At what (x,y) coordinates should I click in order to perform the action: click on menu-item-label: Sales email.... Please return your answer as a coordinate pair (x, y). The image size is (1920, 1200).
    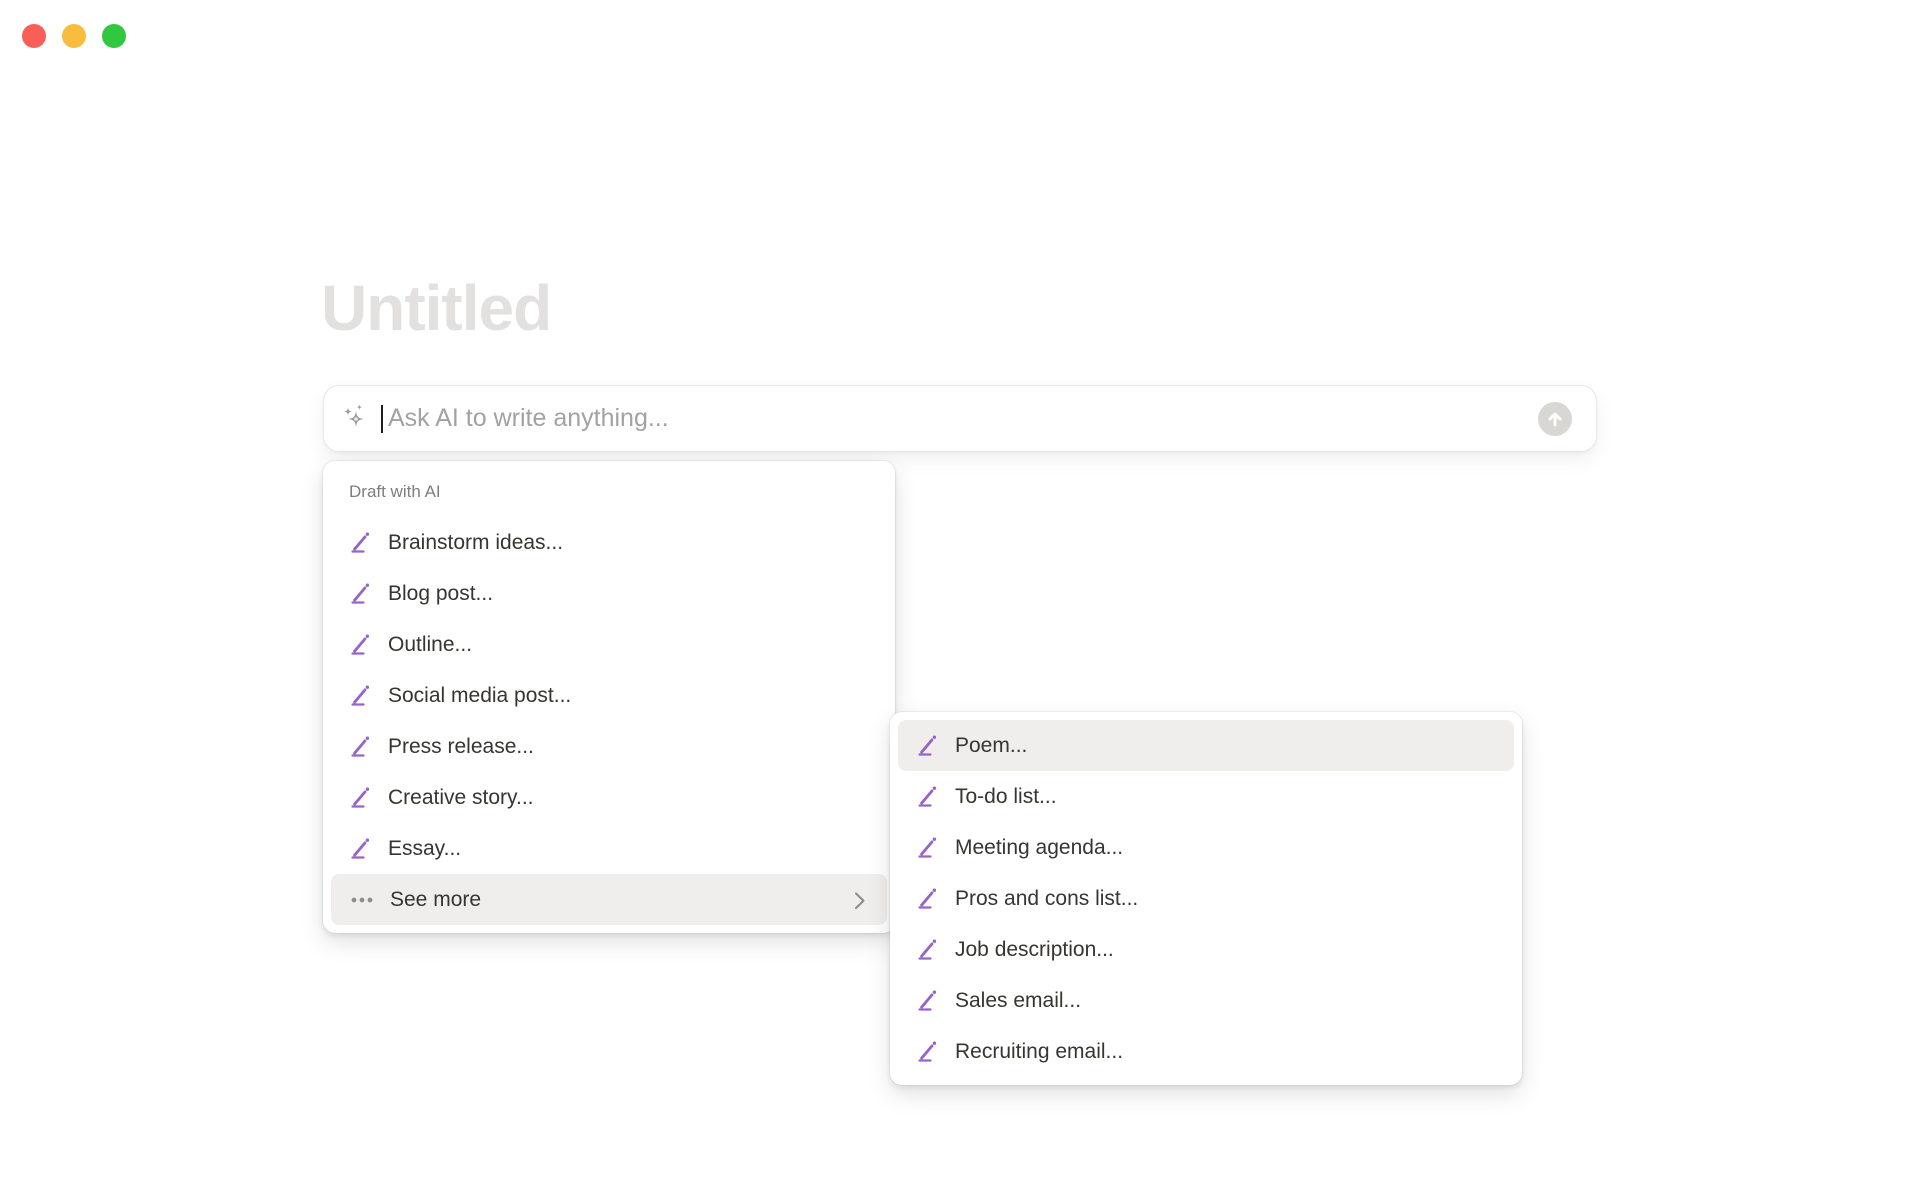
    Looking at the image, I should click on (1018, 1000).